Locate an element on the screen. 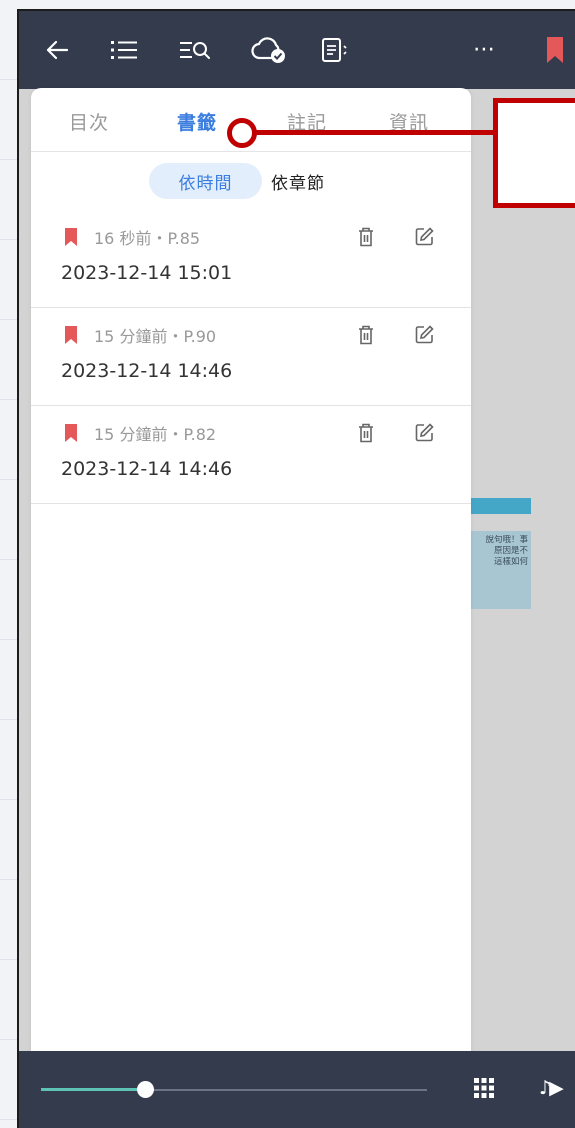 This screenshot has width=575, height=1128. top-toolbar: ⋯ is located at coordinates (297, 50).